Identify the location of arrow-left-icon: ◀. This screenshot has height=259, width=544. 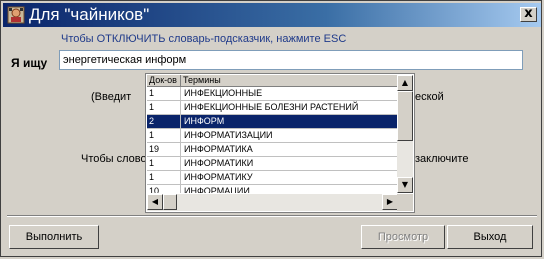
(155, 201).